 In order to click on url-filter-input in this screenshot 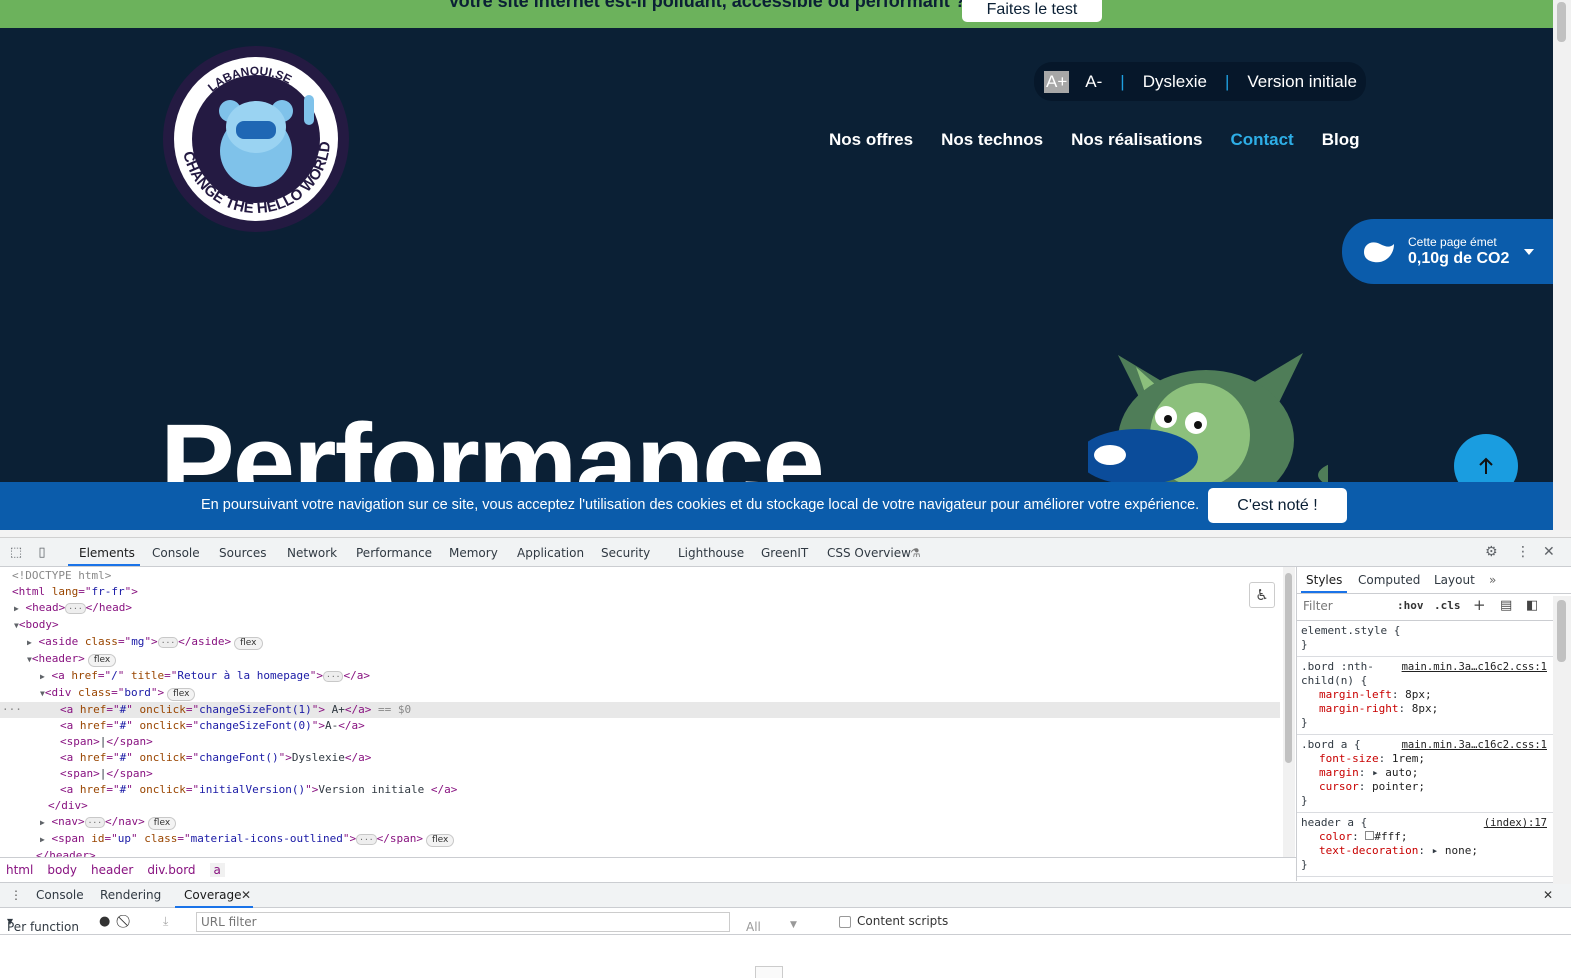, I will do `click(463, 922)`.